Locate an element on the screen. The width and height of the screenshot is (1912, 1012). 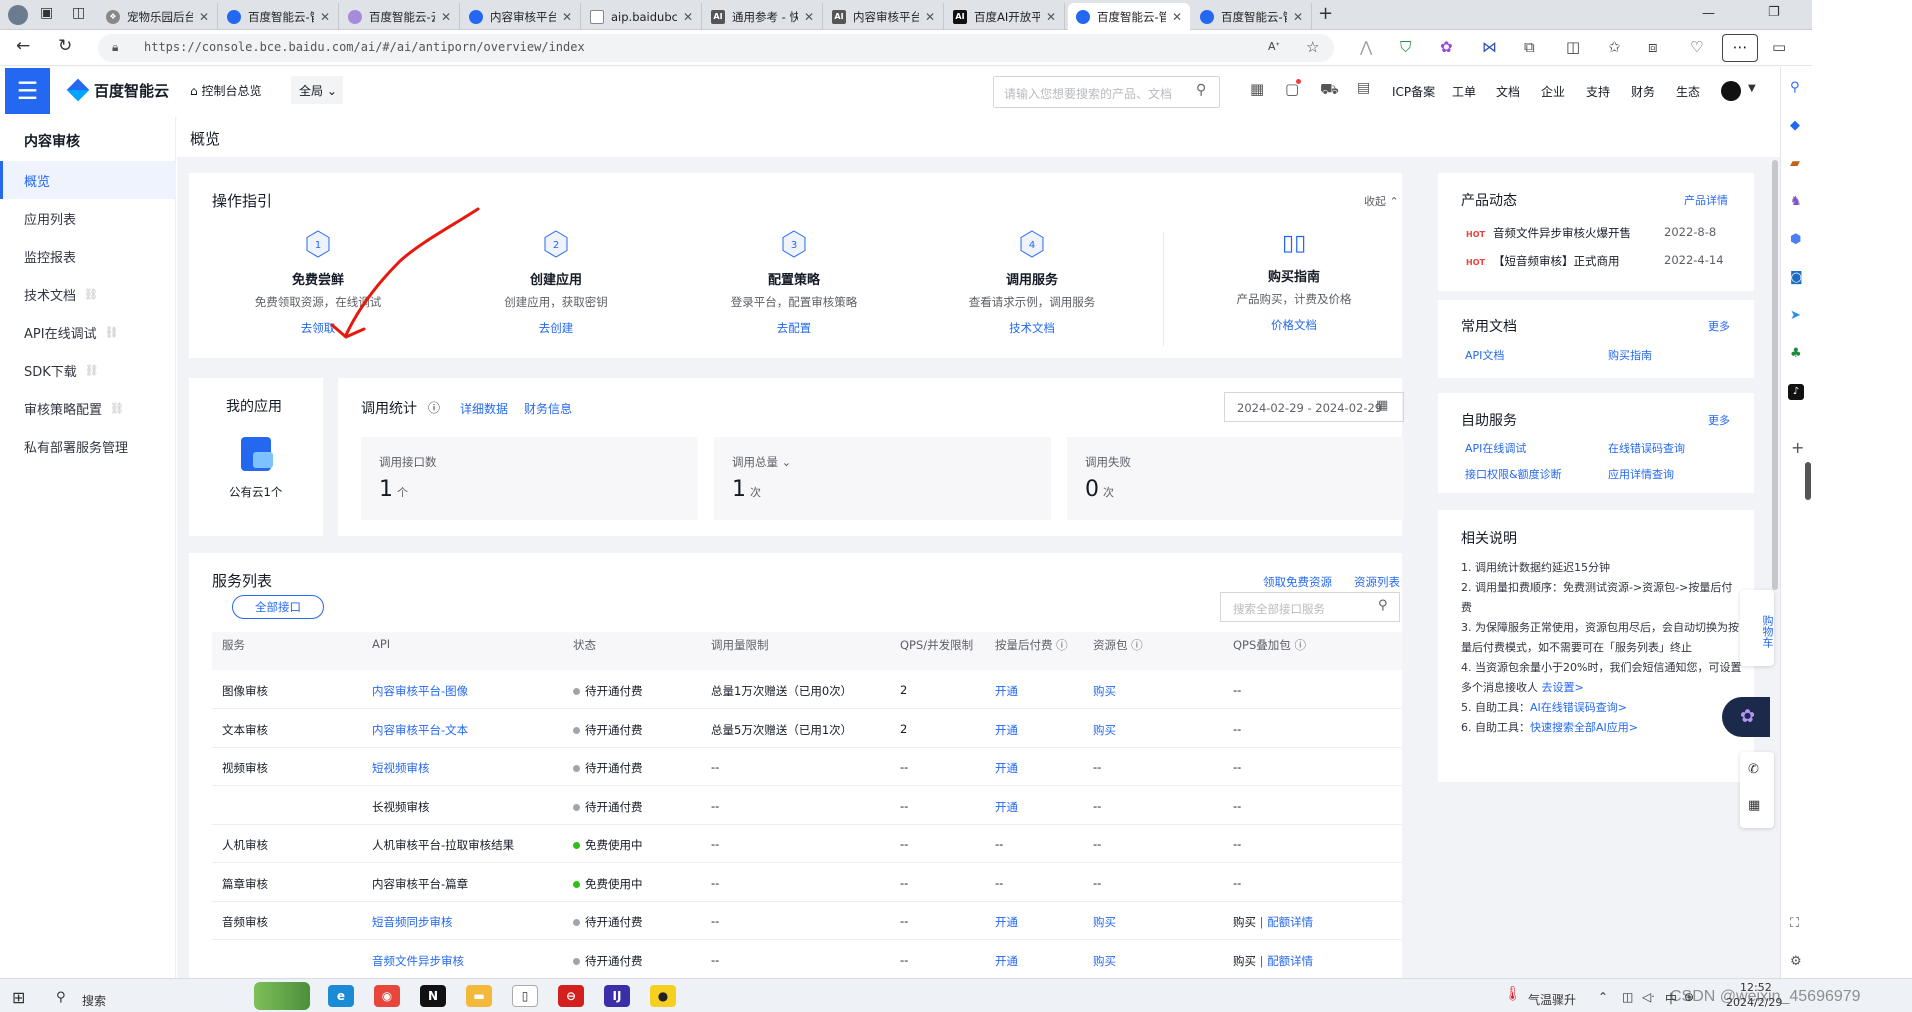
sidebar-toolbox-icon: ▰ is located at coordinates (1795, 163).